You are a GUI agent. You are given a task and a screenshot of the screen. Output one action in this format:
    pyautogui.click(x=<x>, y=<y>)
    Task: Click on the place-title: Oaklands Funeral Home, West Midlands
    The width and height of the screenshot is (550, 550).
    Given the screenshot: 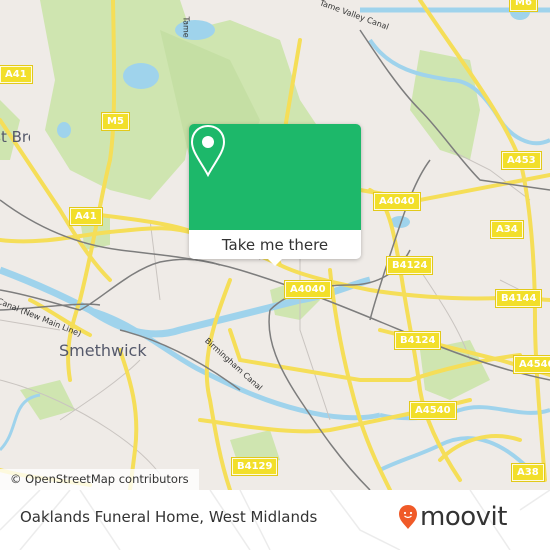 What is the action you would take?
    pyautogui.click(x=169, y=517)
    